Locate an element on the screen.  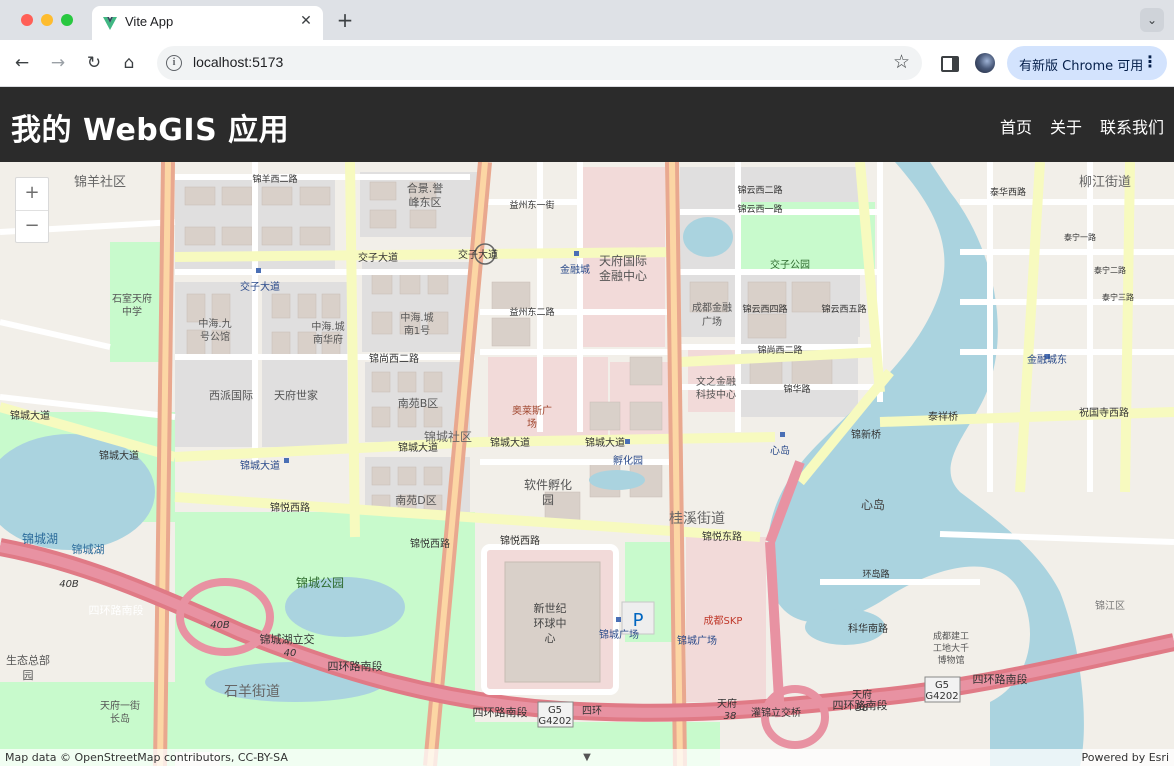
new-tab-button: + is located at coordinates (345, 20).